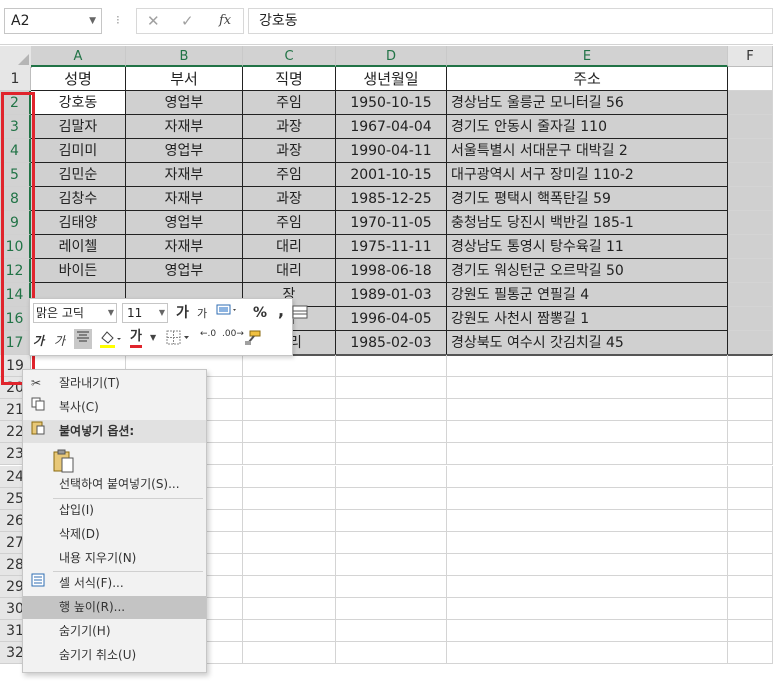 The image size is (773, 690). I want to click on menu-item-clear-contents: 내용 지우기(N), so click(114, 558).